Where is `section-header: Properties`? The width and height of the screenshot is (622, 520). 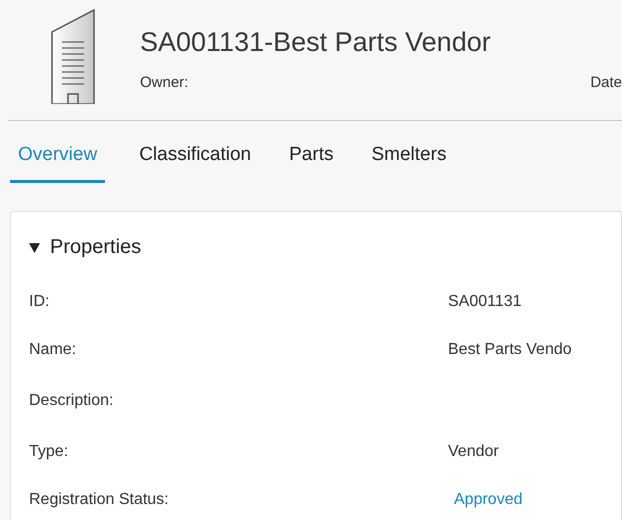 section-header: Properties is located at coordinates (85, 247).